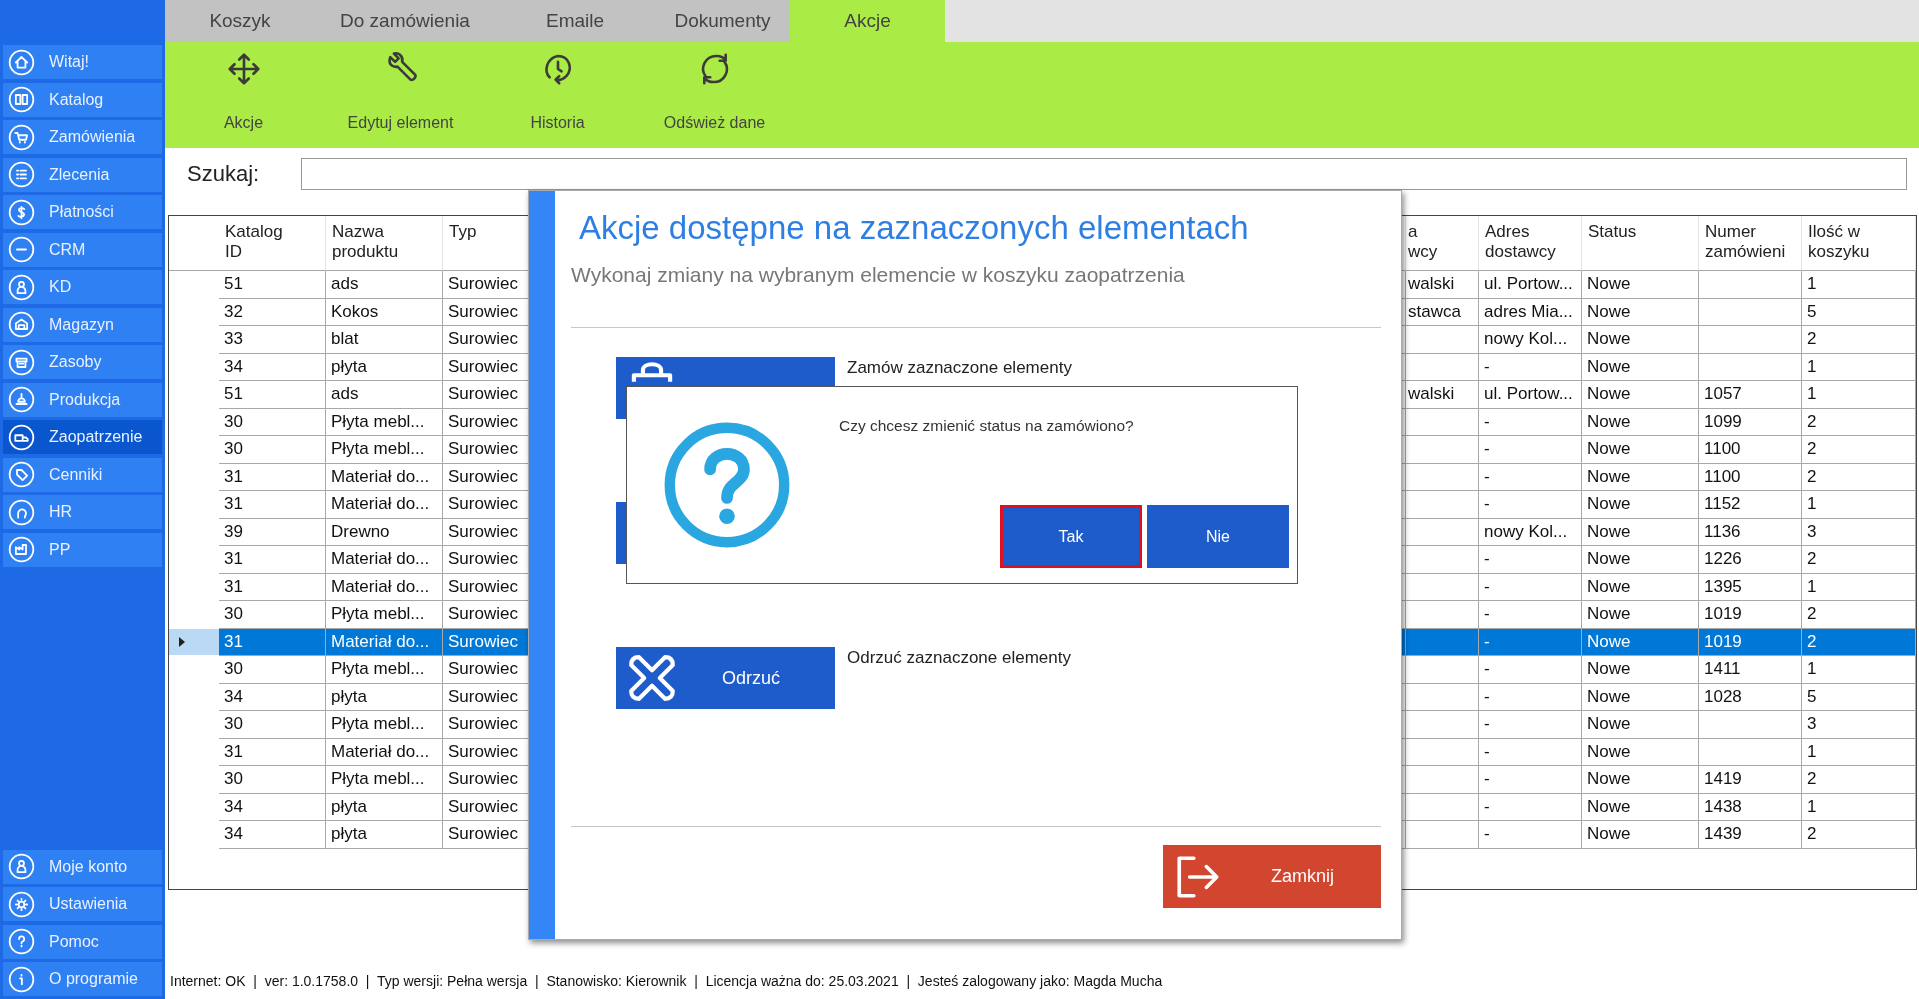  What do you see at coordinates (272, 835) in the screenshot?
I see `table-cell: 34` at bounding box center [272, 835].